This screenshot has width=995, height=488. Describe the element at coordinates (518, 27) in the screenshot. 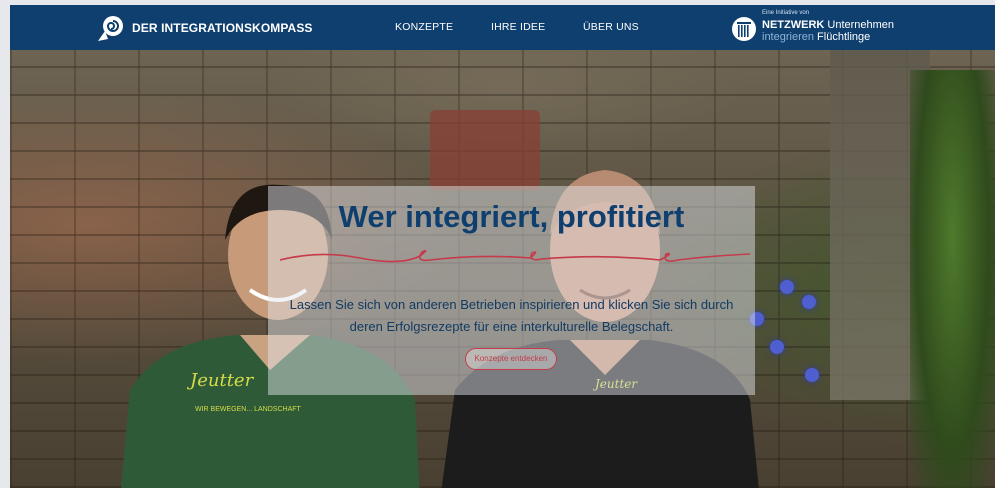

I see `nav-item-ihre-idee: IHRE IDEE` at that location.